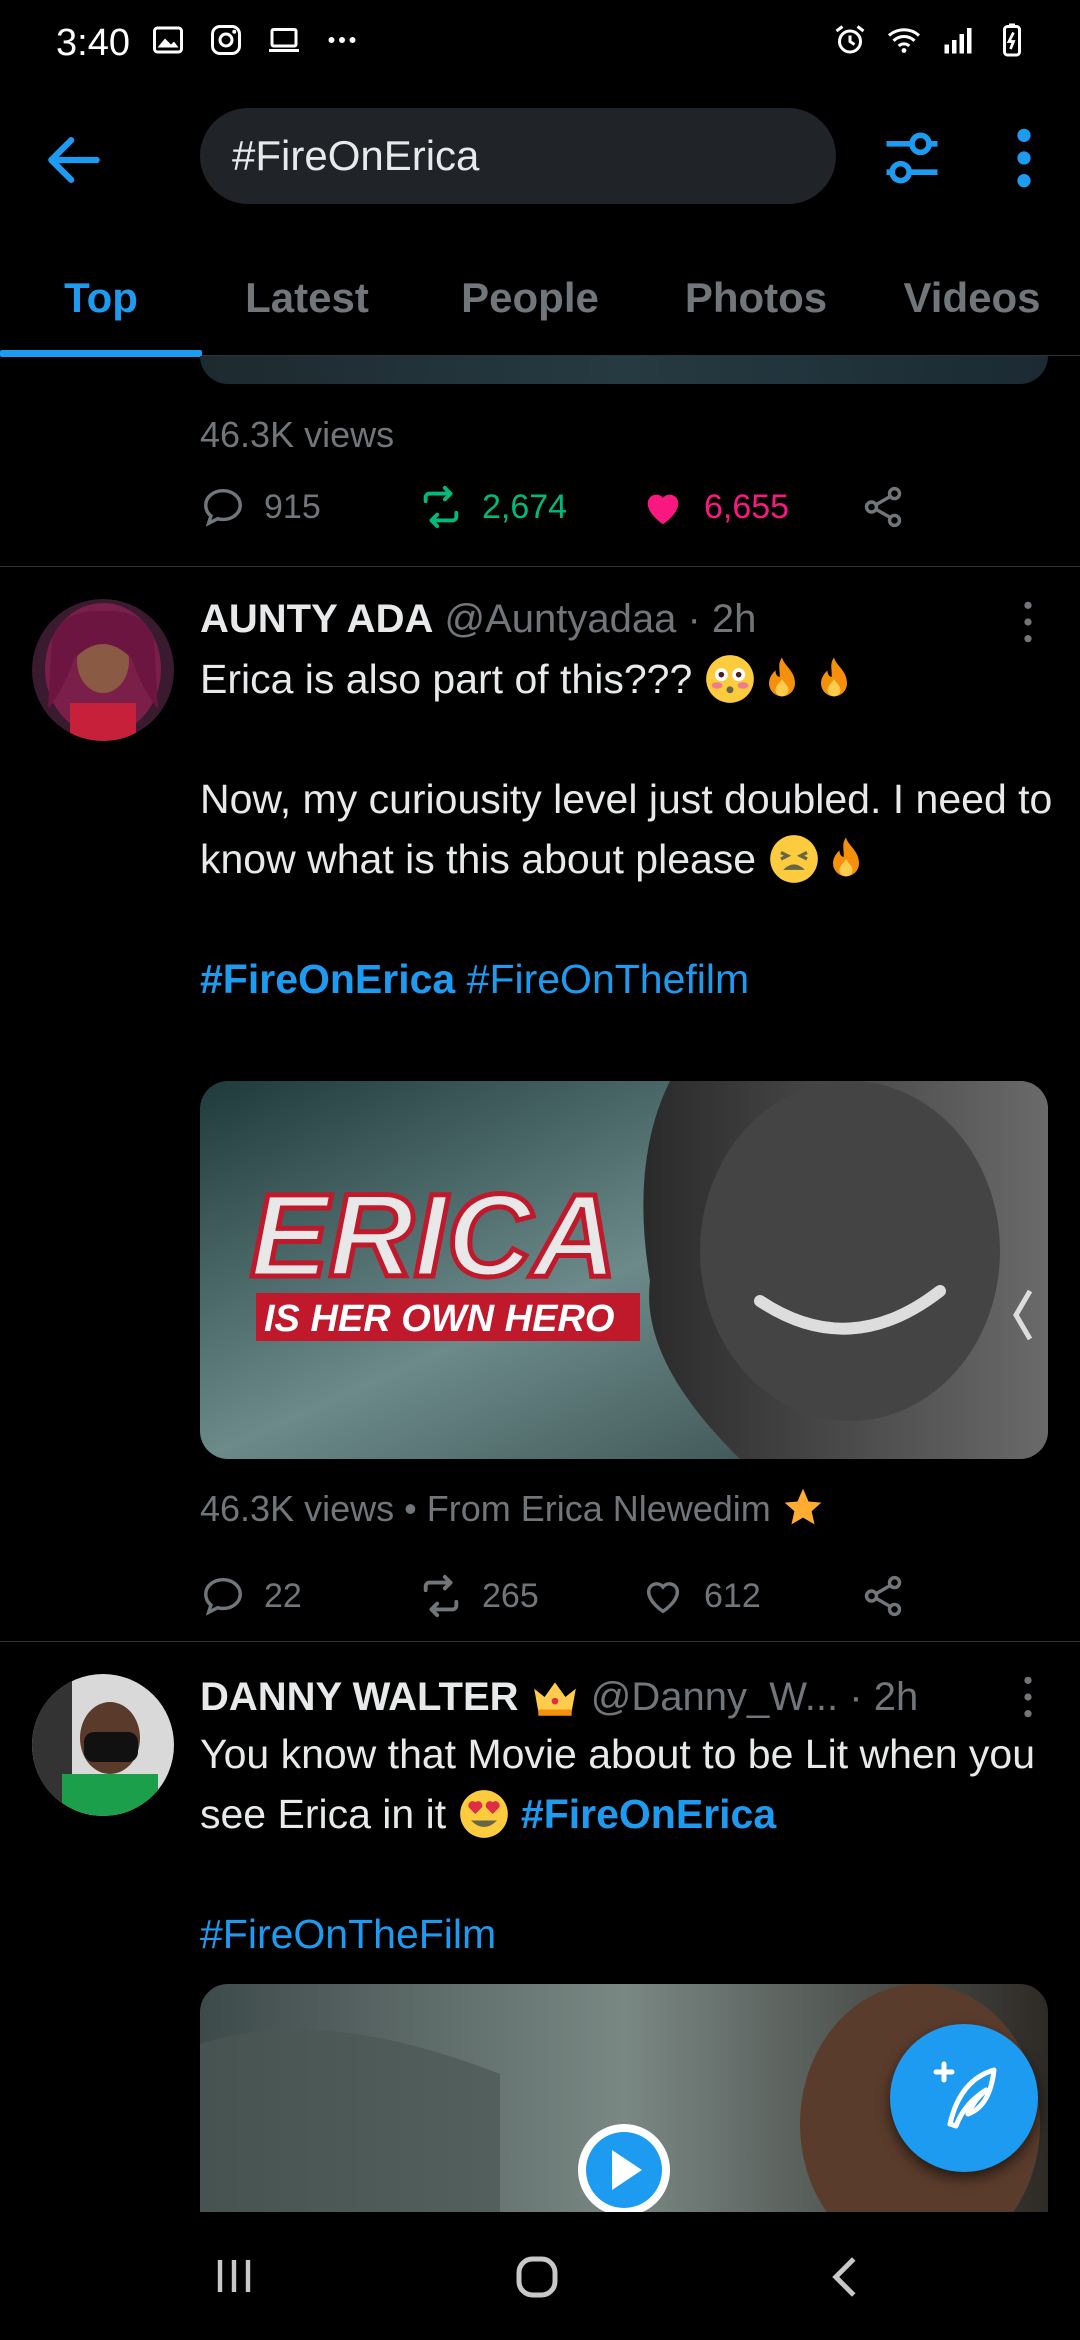 The height and width of the screenshot is (2340, 1080). Describe the element at coordinates (732, 1595) in the screenshot. I see `like-count: 612` at that location.